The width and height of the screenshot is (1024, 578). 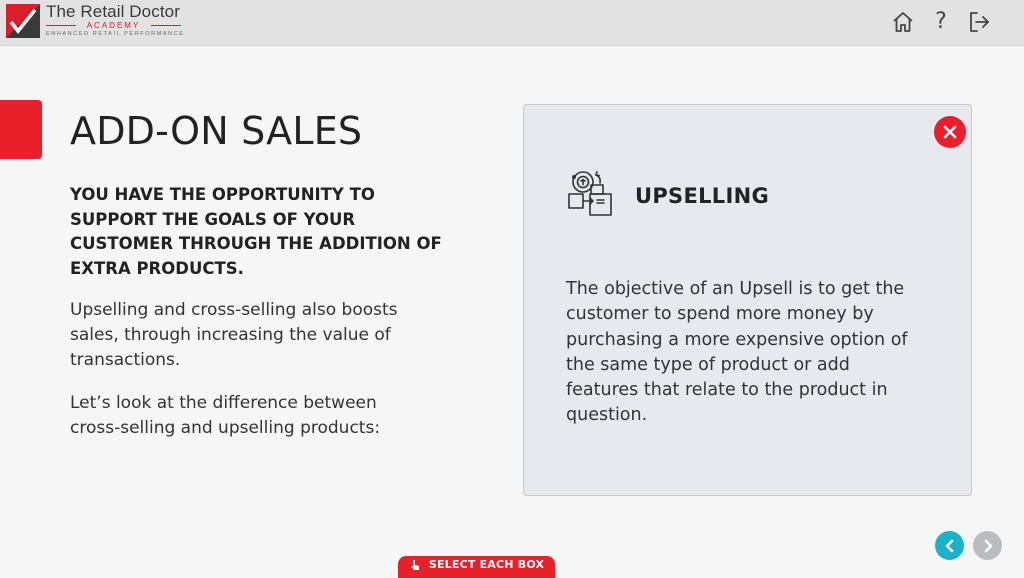 What do you see at coordinates (590, 193) in the screenshot?
I see `upsell-icon` at bounding box center [590, 193].